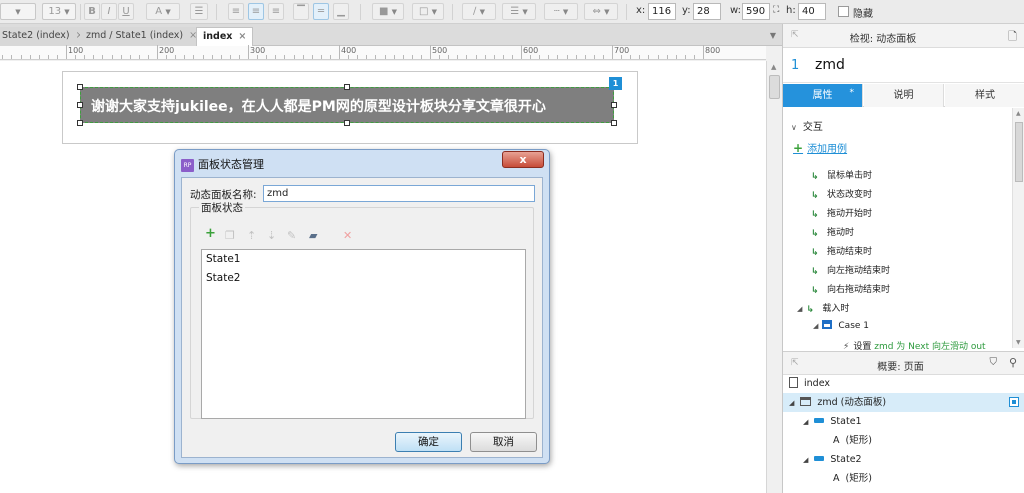  I want to click on close-icon: ×, so click(242, 36).